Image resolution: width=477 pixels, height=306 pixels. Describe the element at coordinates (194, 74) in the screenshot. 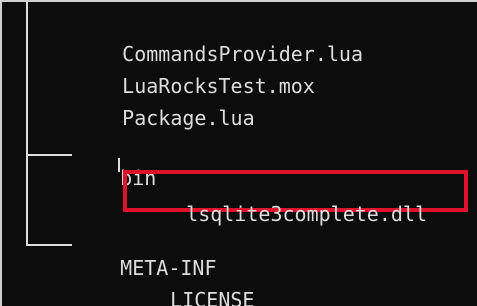

I see `file-entry: LuaRocksTest.mox` at that location.